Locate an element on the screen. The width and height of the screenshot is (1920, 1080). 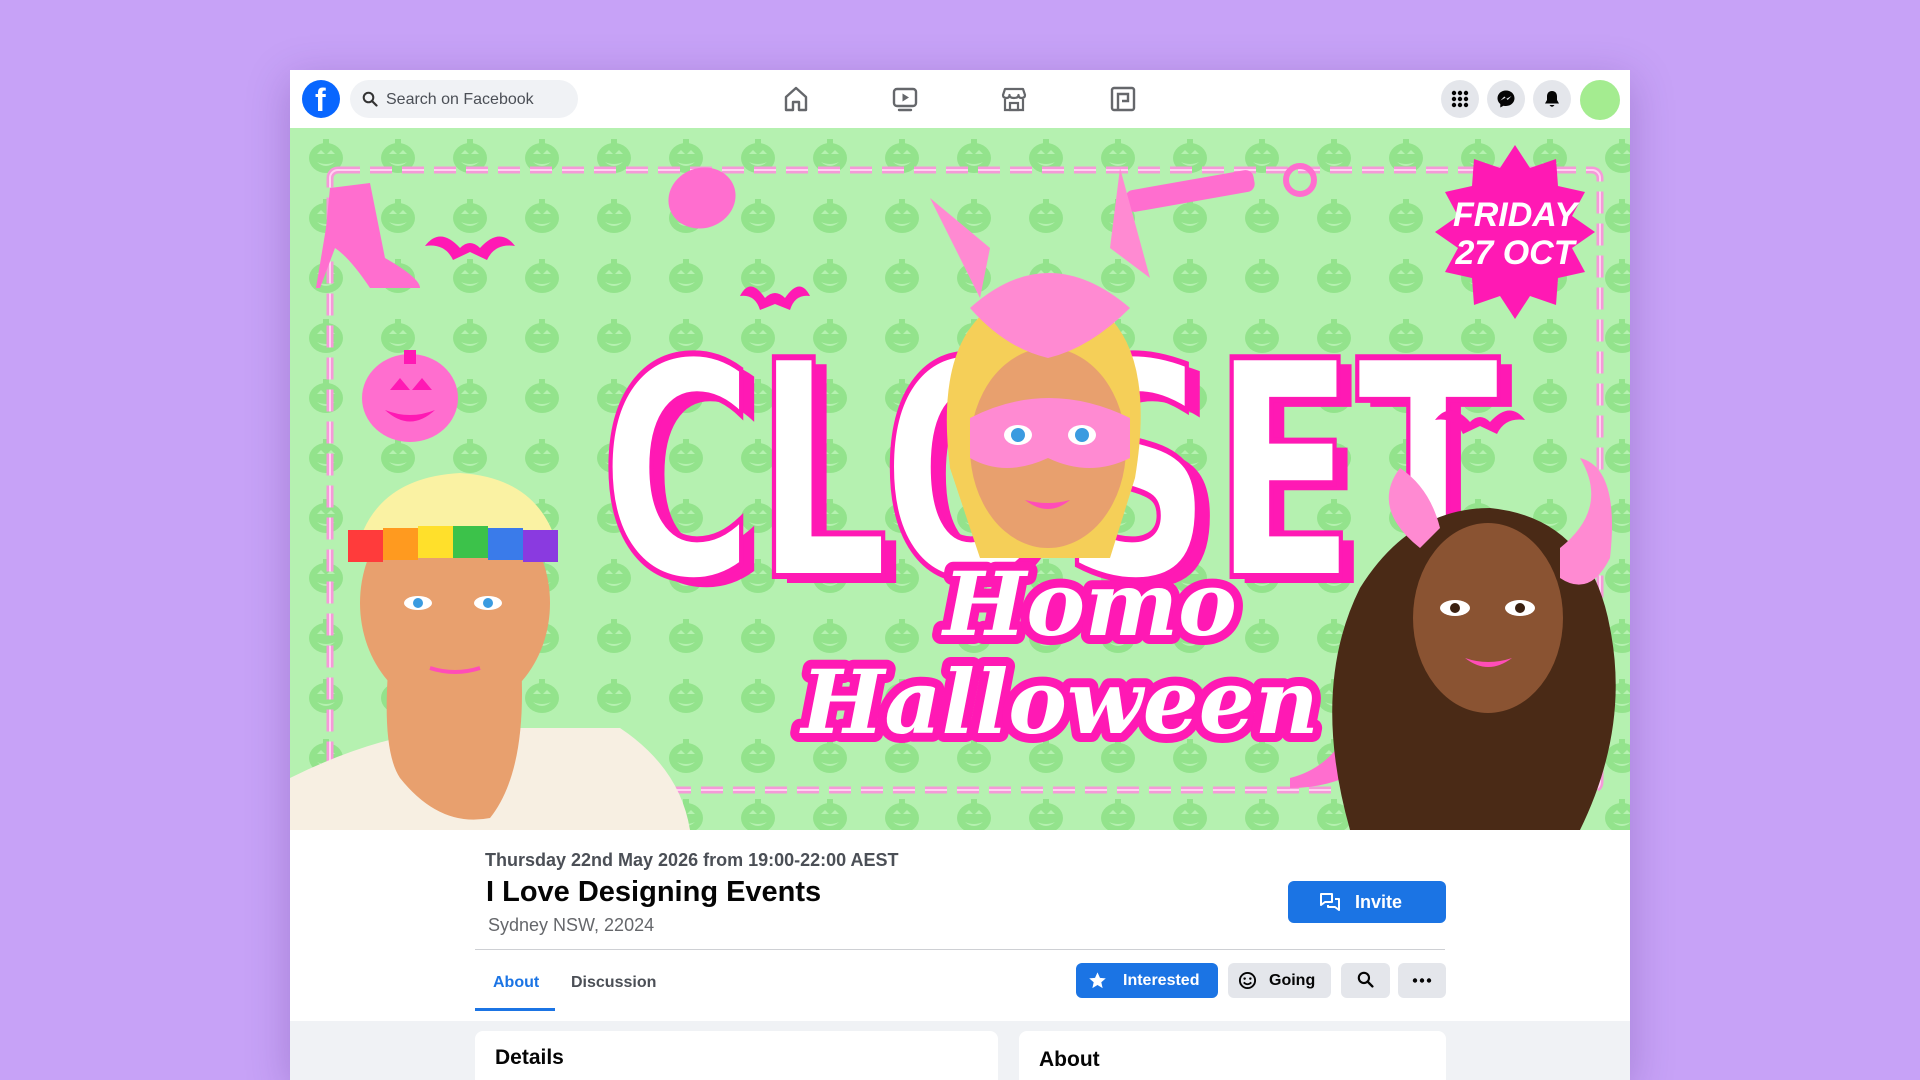
search-event-button is located at coordinates (1365, 980).